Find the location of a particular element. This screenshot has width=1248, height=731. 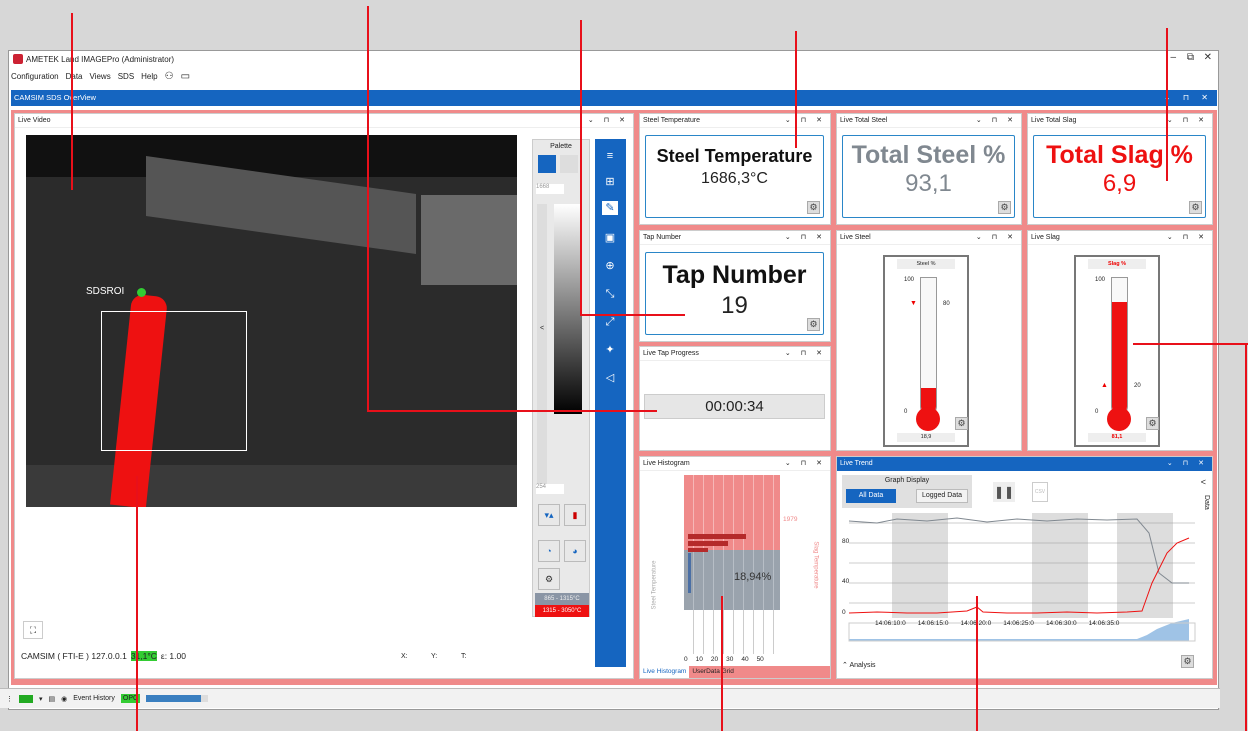

side-data-tab: Data is located at coordinates (1206, 502).